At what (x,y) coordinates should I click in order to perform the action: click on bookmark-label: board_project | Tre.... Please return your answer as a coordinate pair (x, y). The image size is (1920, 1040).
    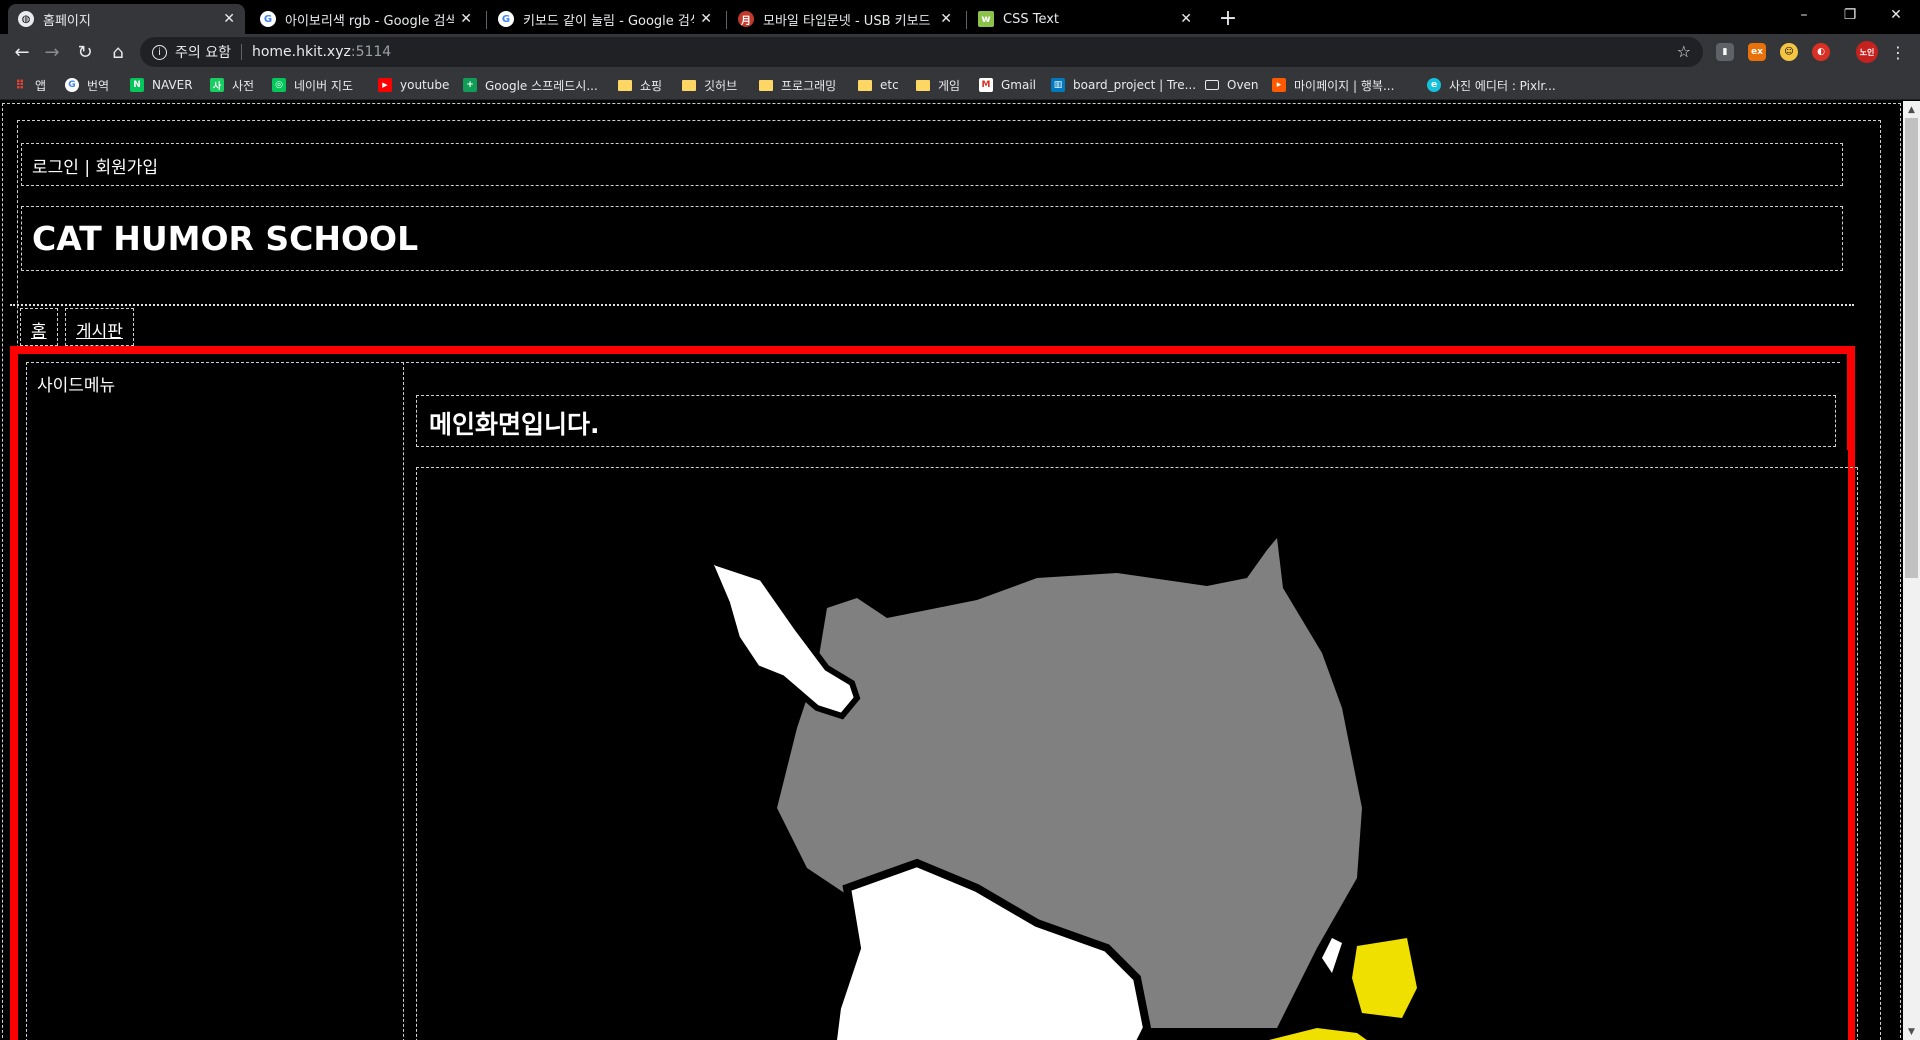
    Looking at the image, I should click on (1135, 85).